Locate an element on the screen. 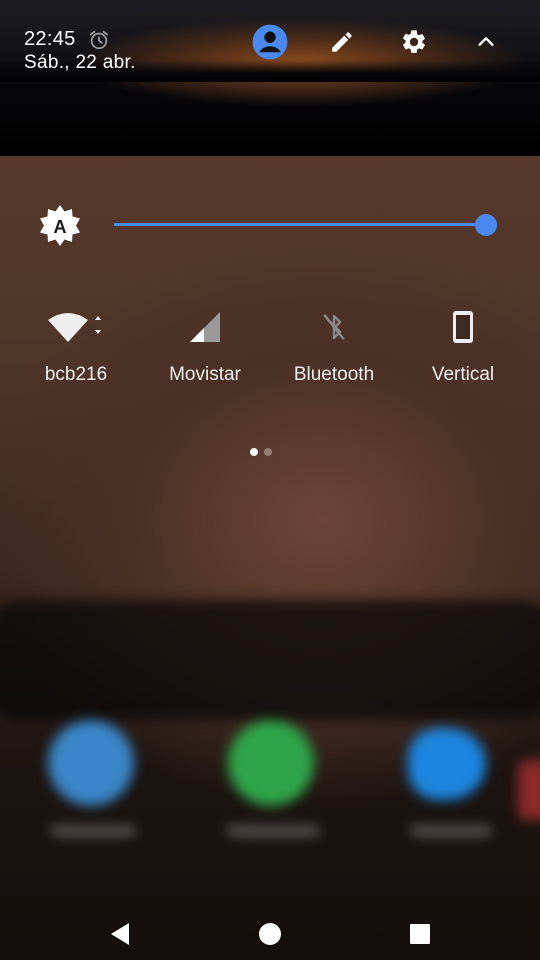 The height and width of the screenshot is (960, 540). cellular-signal-icon is located at coordinates (205, 327).